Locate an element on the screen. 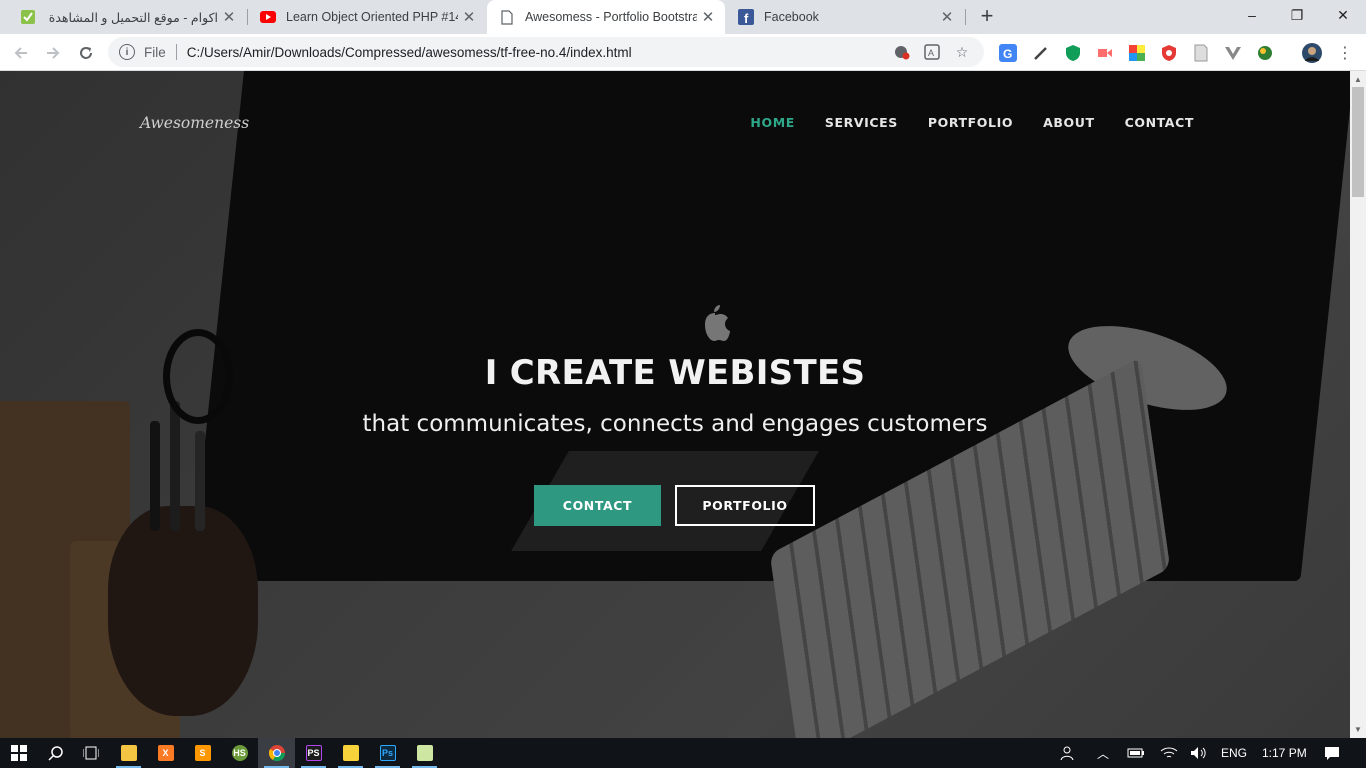 The height and width of the screenshot is (768, 1366). menu-kebab-icon: ⋮ is located at coordinates (1345, 53).